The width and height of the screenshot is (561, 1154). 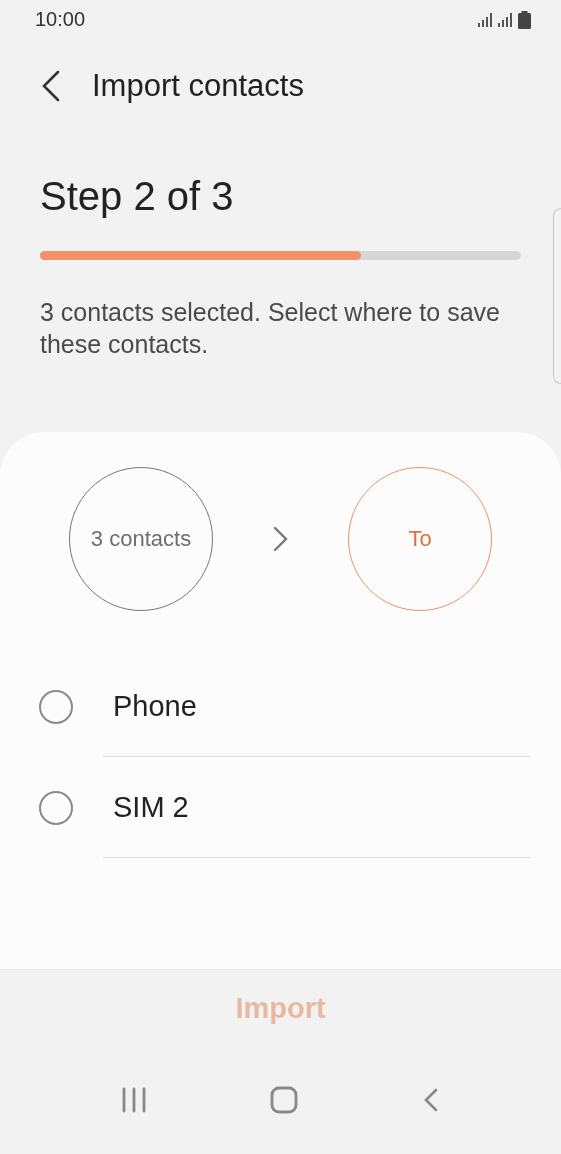 What do you see at coordinates (155, 707) in the screenshot?
I see `option-label: Phone` at bounding box center [155, 707].